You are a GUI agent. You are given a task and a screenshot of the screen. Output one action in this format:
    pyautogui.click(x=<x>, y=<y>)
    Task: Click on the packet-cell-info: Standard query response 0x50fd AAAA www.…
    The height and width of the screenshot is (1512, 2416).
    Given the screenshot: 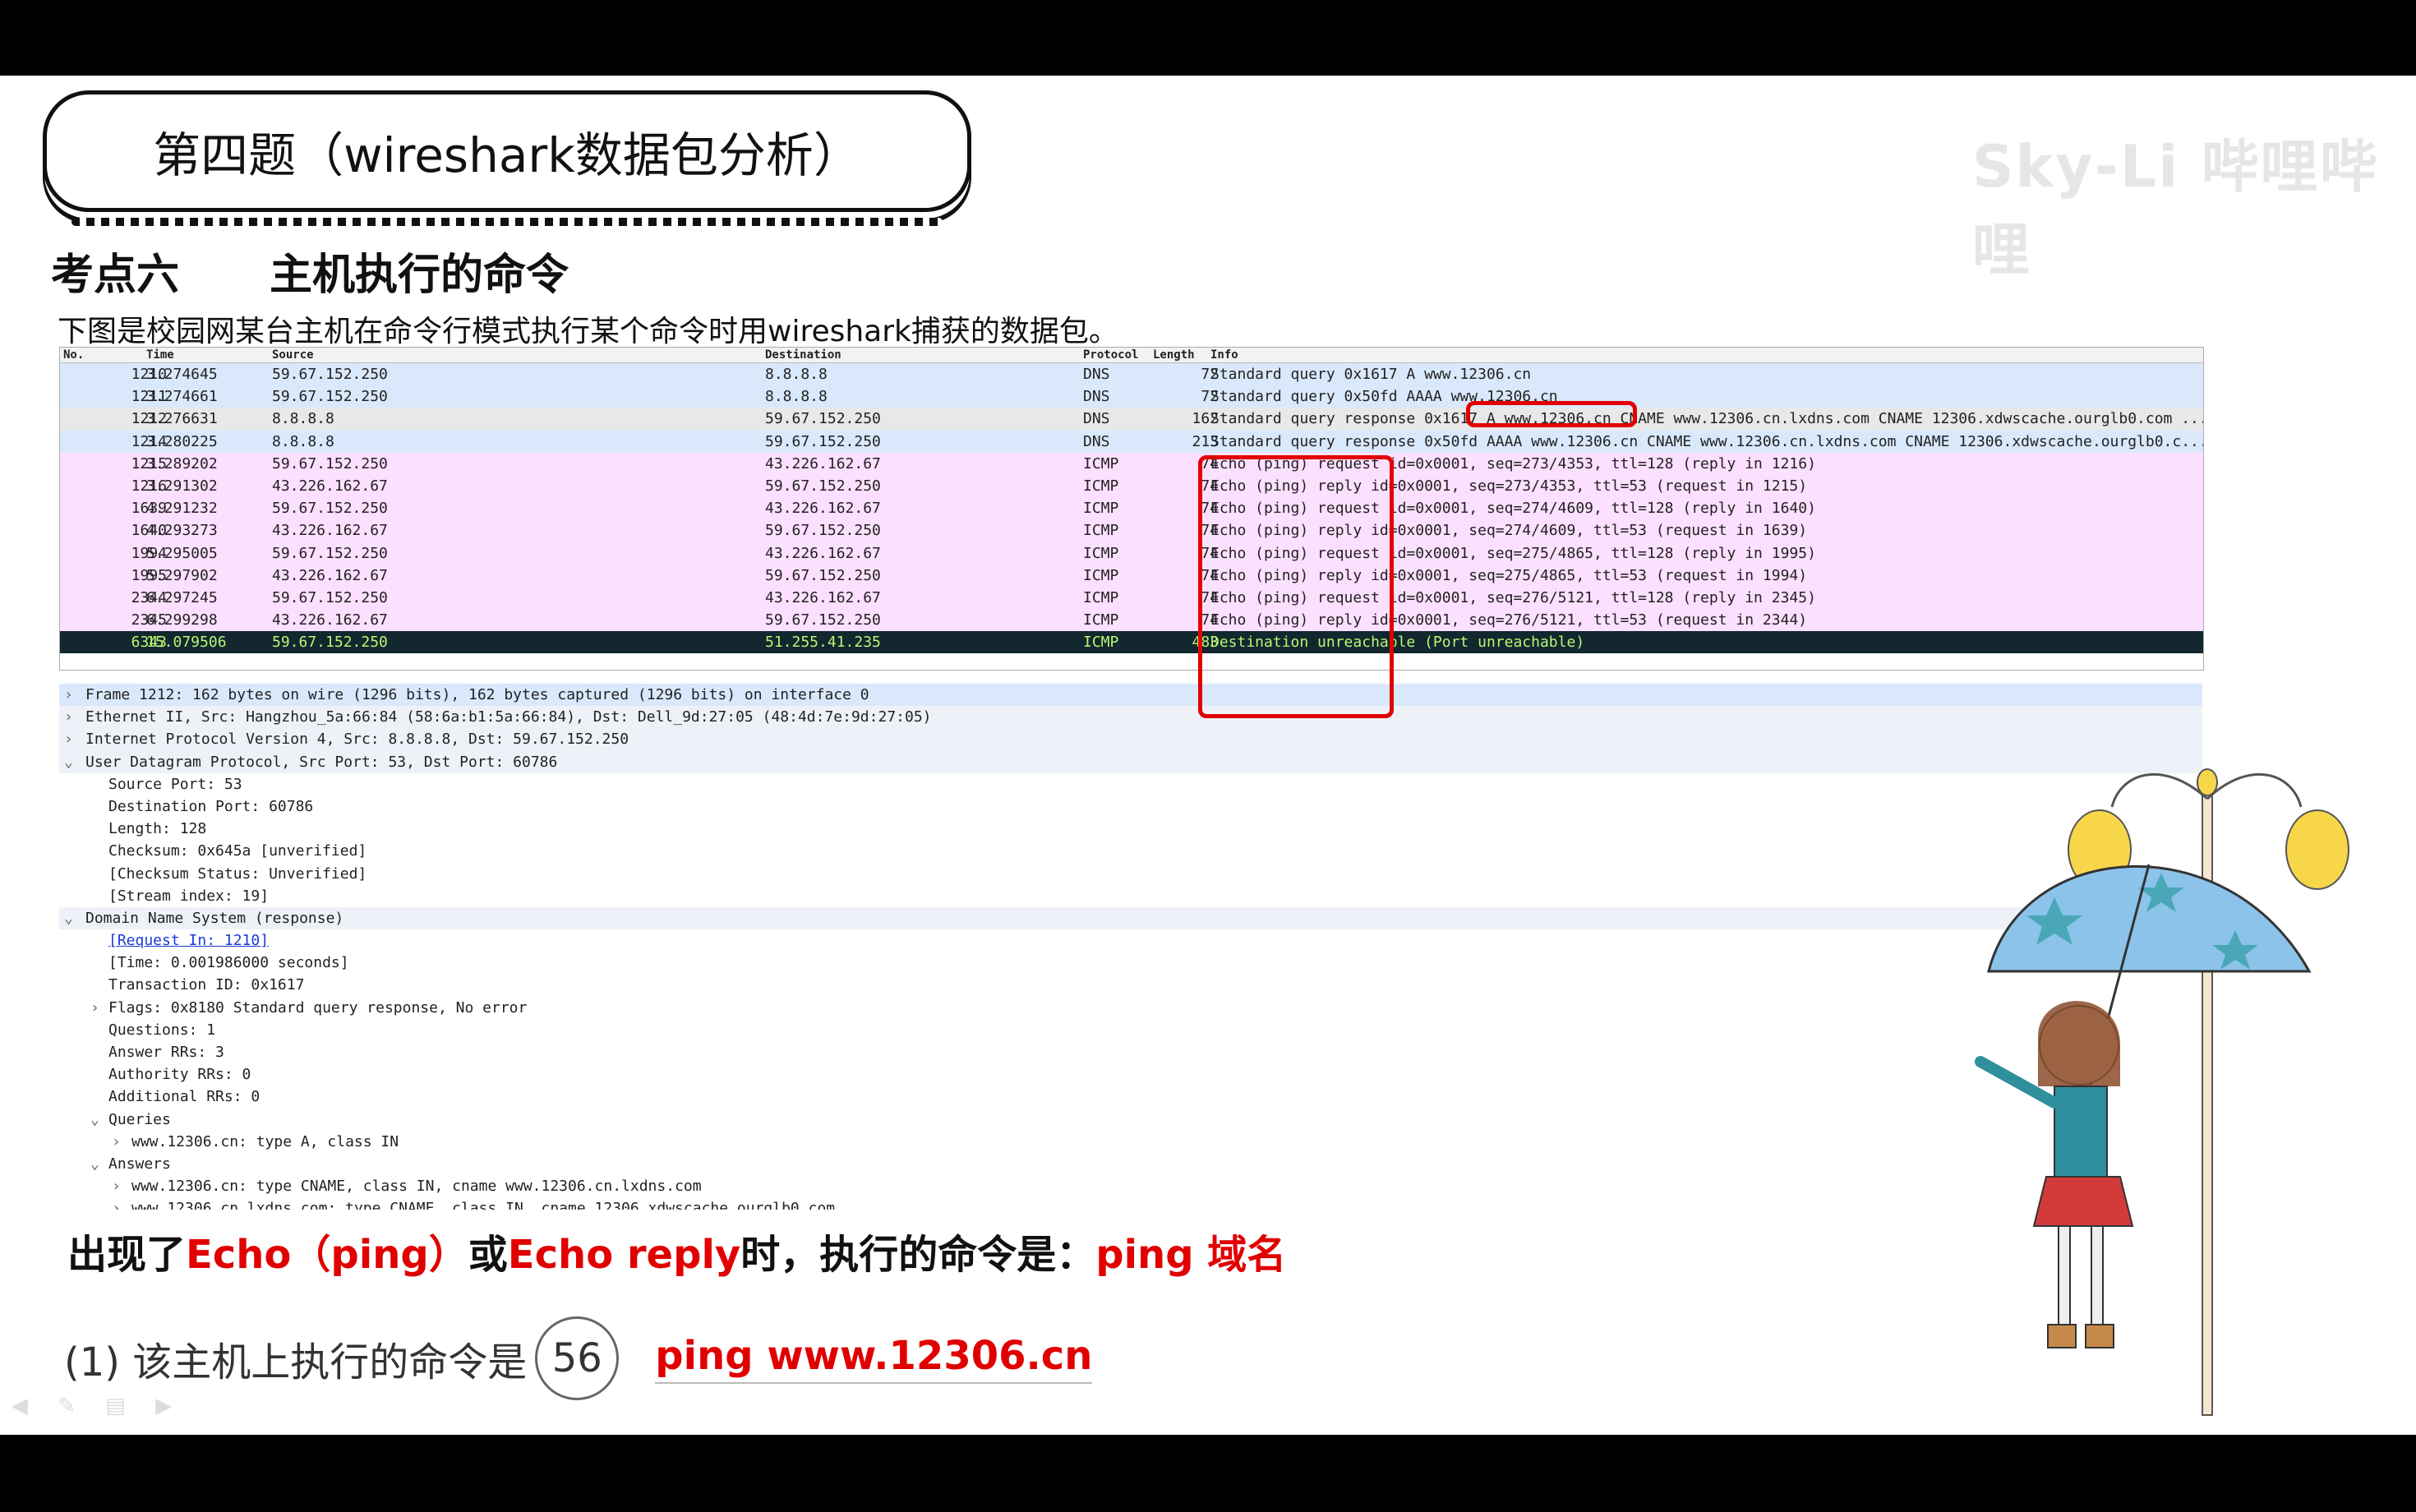 What is the action you would take?
    pyautogui.click(x=1707, y=441)
    